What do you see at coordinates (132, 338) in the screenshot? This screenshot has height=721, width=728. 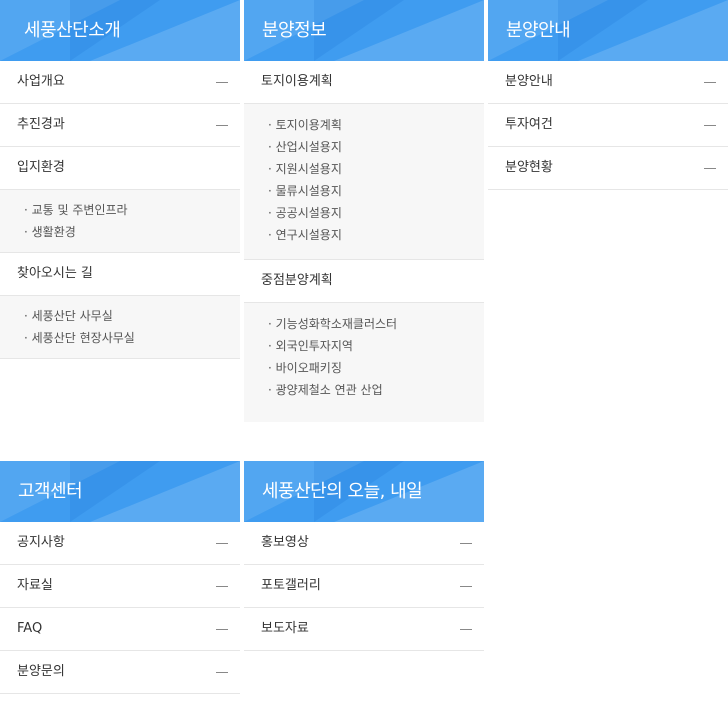 I see `submenu-item: 세풍산단 현장사무실` at bounding box center [132, 338].